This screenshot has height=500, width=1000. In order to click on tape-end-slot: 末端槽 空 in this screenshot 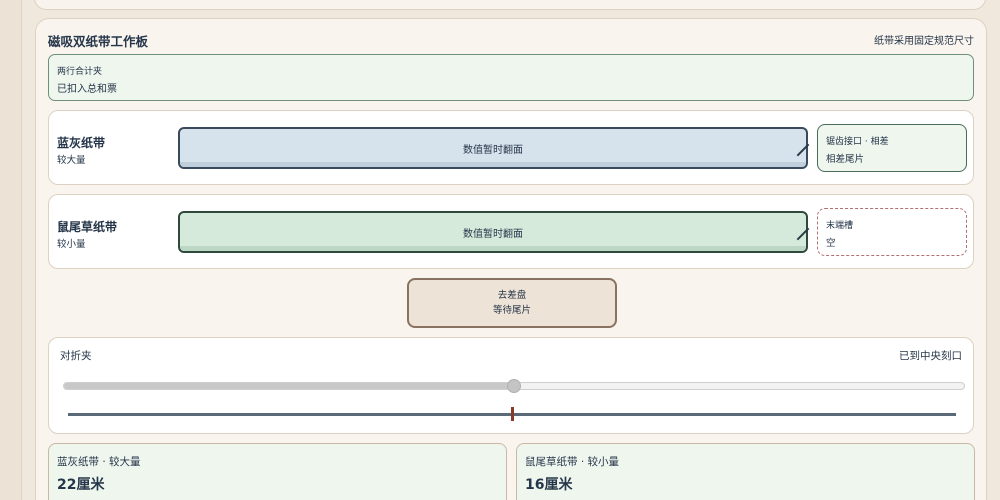, I will do `click(892, 232)`.